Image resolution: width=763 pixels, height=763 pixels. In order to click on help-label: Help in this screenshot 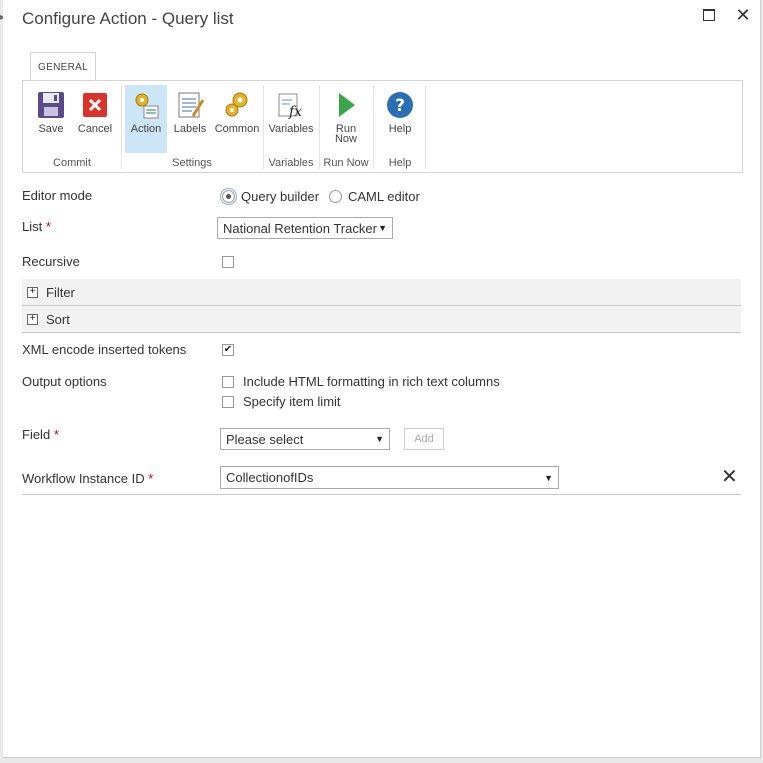, I will do `click(400, 129)`.